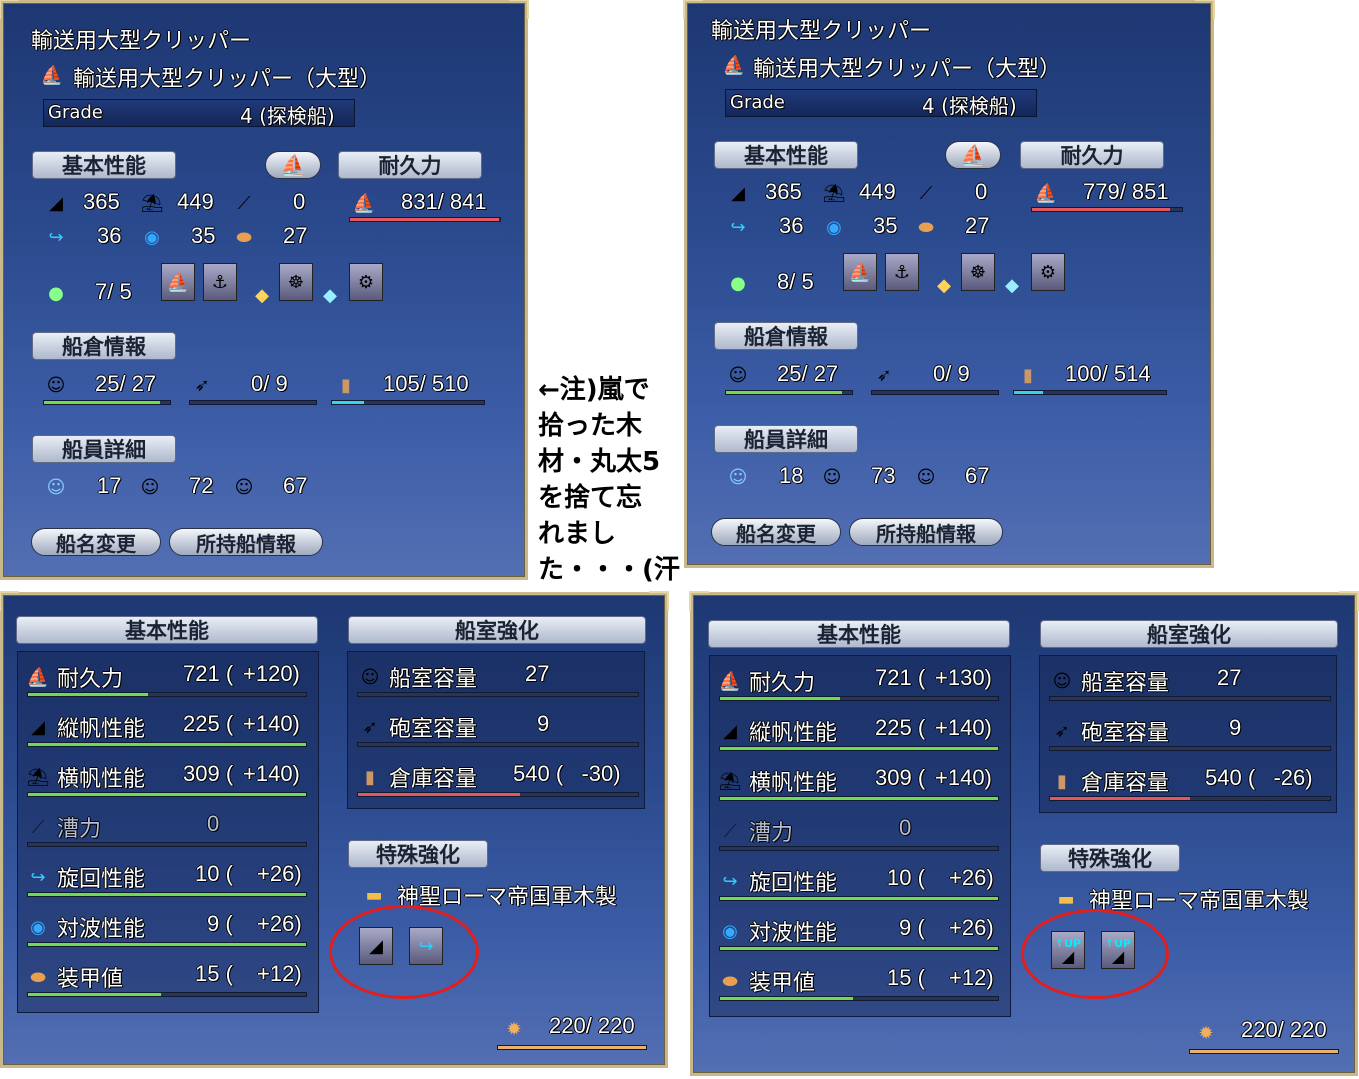  I want to click on stat-sail-horizontal: 449, so click(877, 191).